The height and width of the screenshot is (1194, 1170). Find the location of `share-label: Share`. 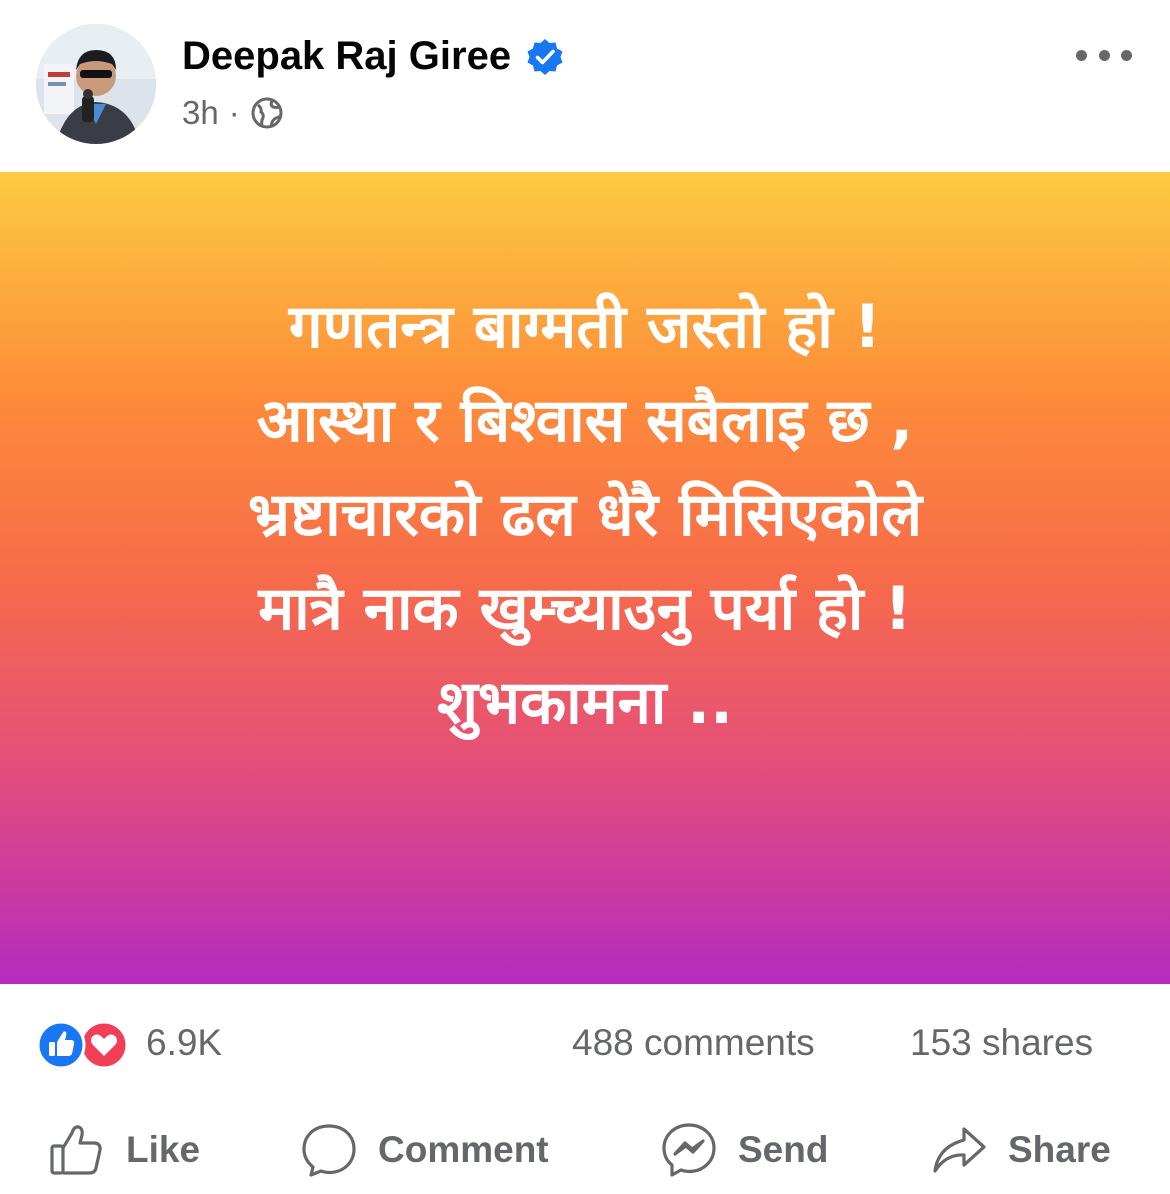

share-label: Share is located at coordinates (1059, 1149).